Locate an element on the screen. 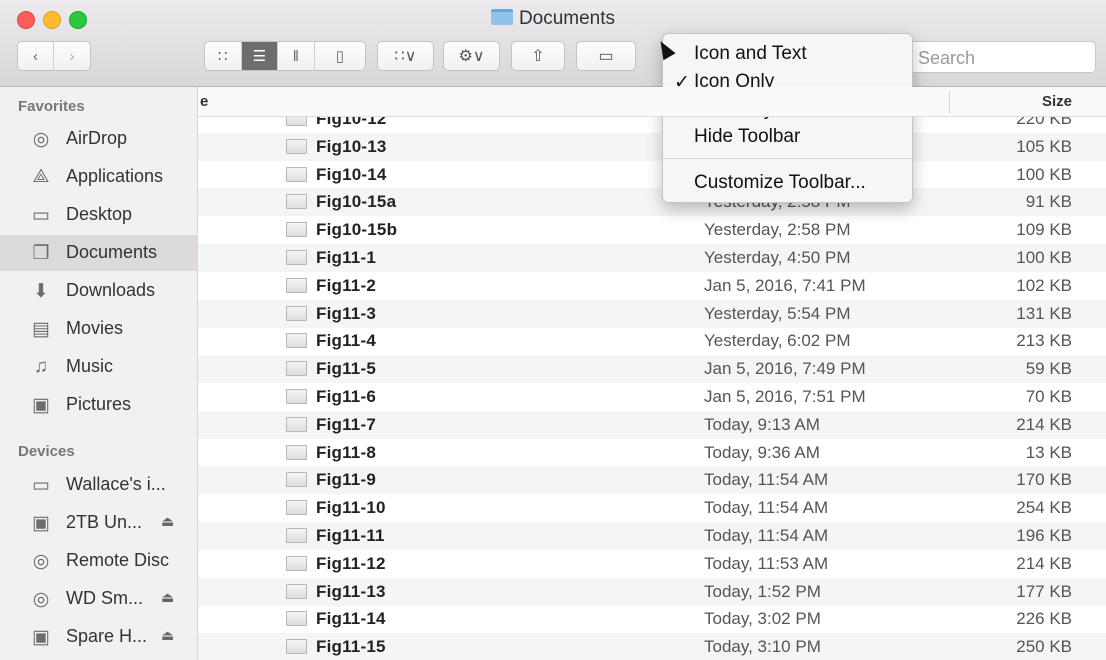  file-date-modified: Today, 1:52 PM is located at coordinates (762, 591).